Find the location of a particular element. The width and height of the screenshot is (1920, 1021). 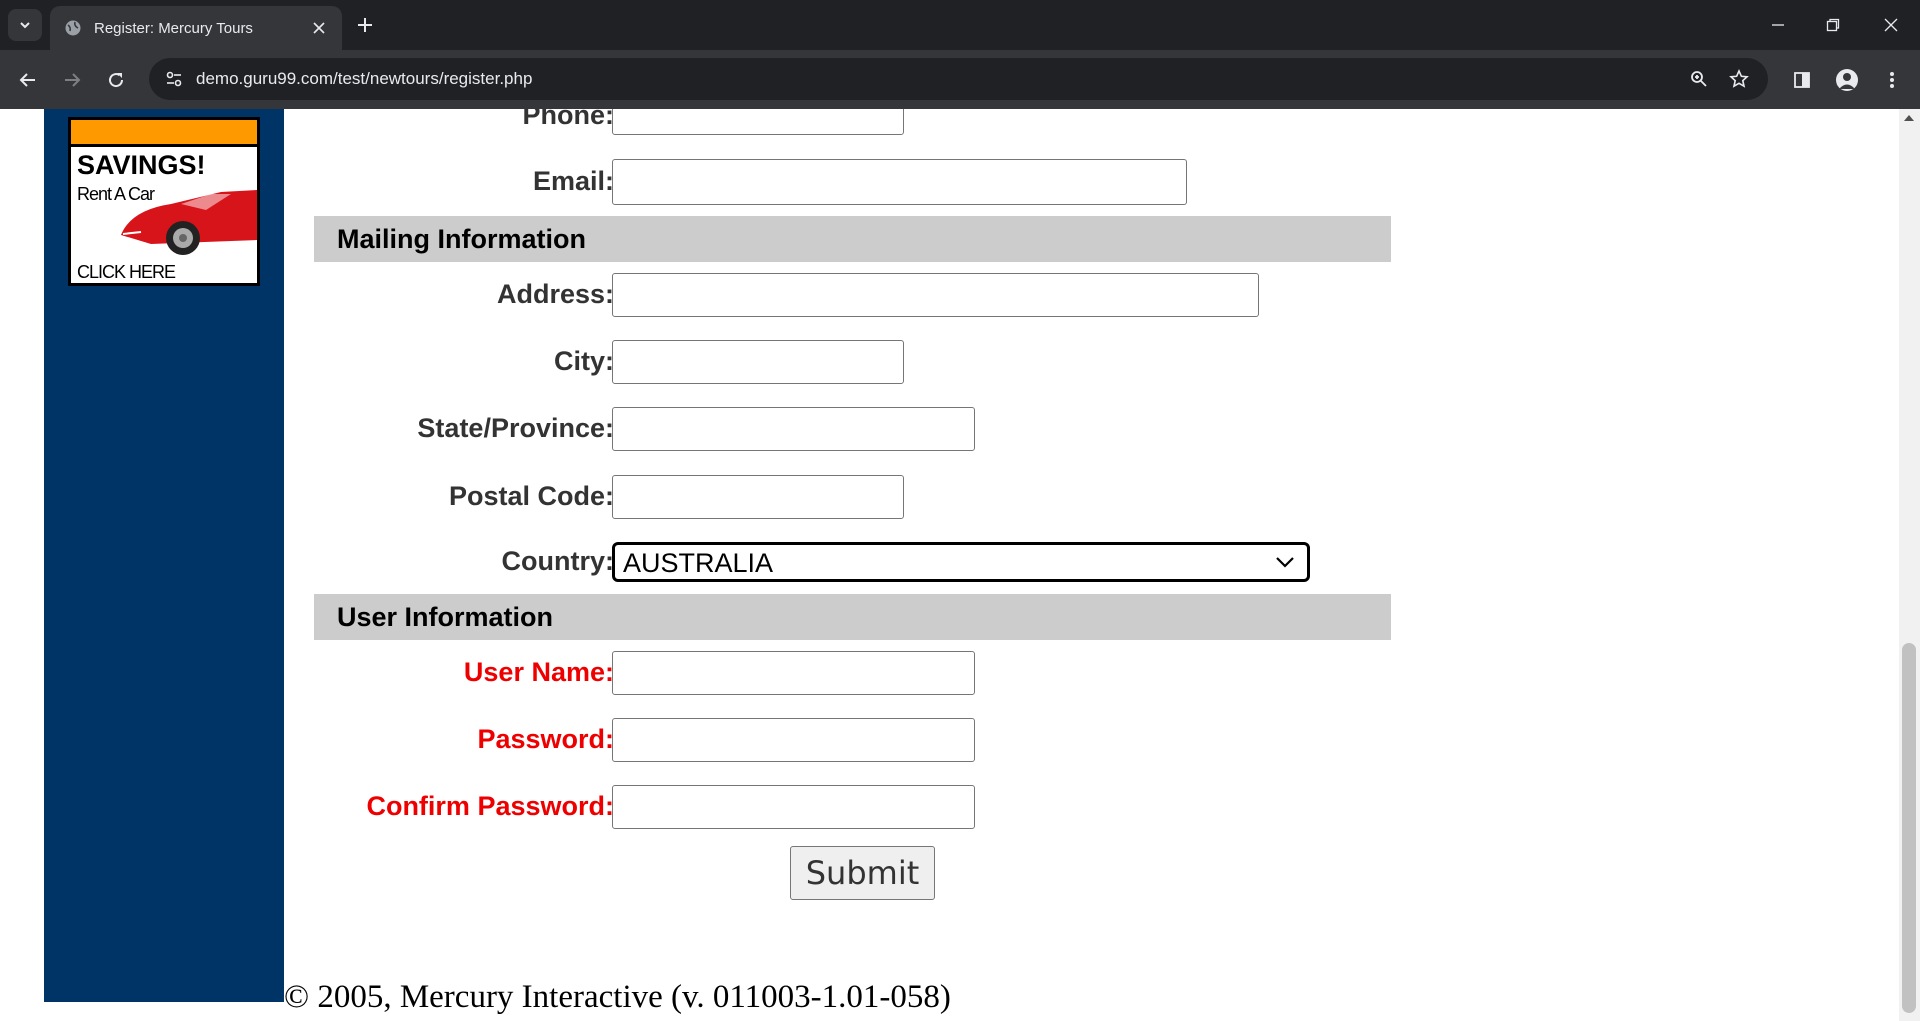

bookmark-star-icon is located at coordinates (1739, 79).